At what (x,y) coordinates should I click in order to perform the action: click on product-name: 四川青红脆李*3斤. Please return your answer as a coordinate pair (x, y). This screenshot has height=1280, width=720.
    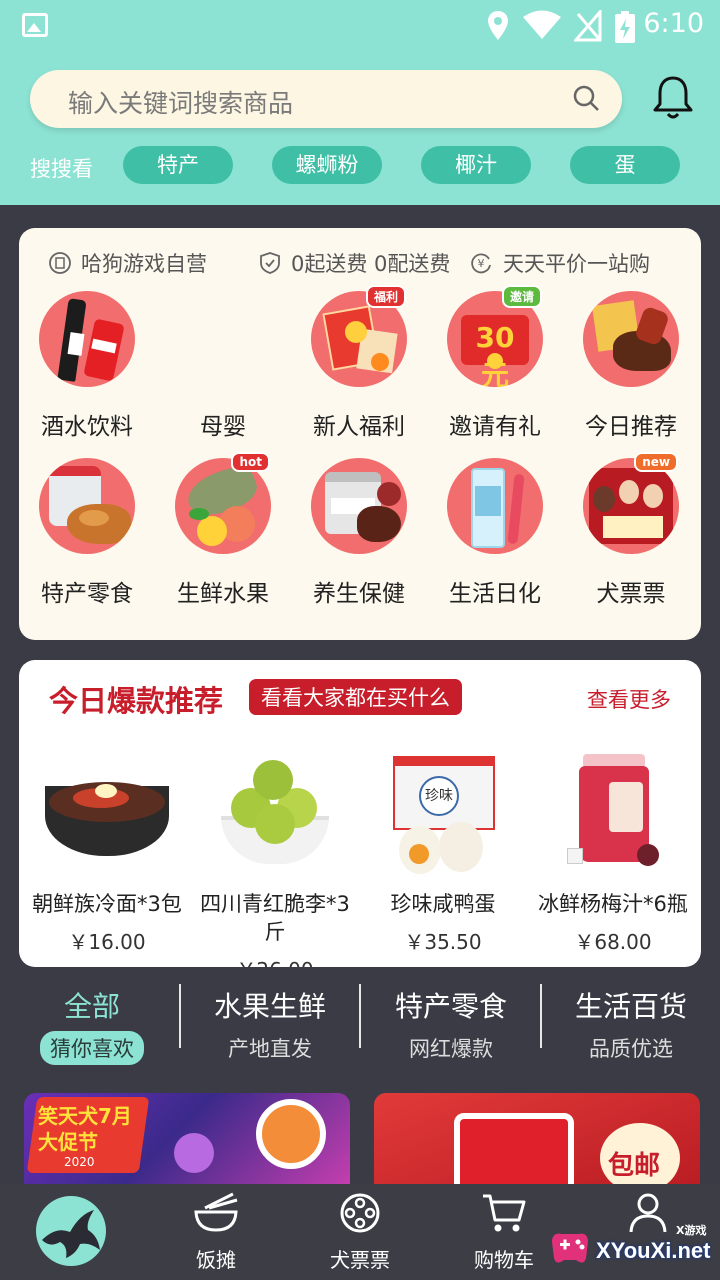
    Looking at the image, I should click on (275, 918).